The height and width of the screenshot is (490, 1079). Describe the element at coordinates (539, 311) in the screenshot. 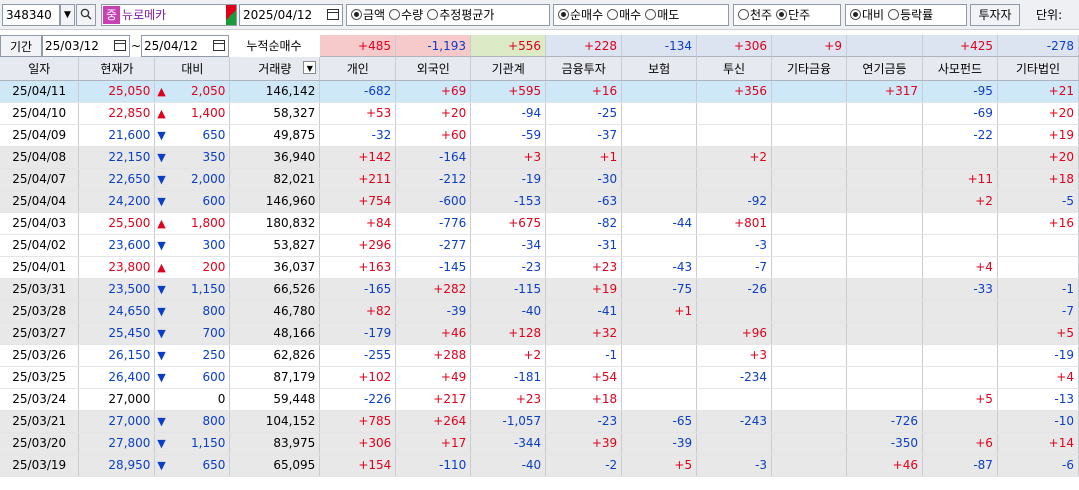

I see `table-row: 25/03/28 24,650 ▼ 800 46,780 +82 -39 -40 -41 +1 -7` at that location.